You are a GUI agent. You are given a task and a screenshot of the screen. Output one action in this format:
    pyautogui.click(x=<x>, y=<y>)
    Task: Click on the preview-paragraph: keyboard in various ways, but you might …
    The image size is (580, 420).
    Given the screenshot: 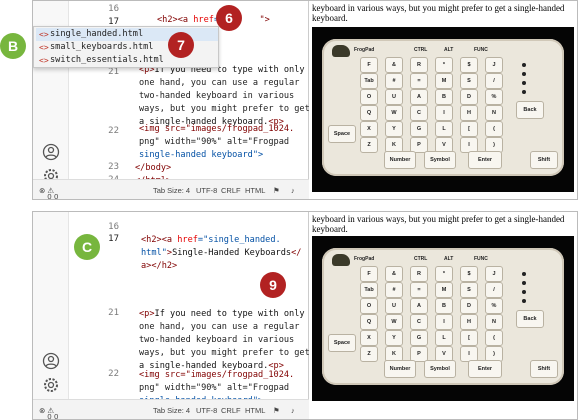 What is the action you would take?
    pyautogui.click(x=438, y=224)
    